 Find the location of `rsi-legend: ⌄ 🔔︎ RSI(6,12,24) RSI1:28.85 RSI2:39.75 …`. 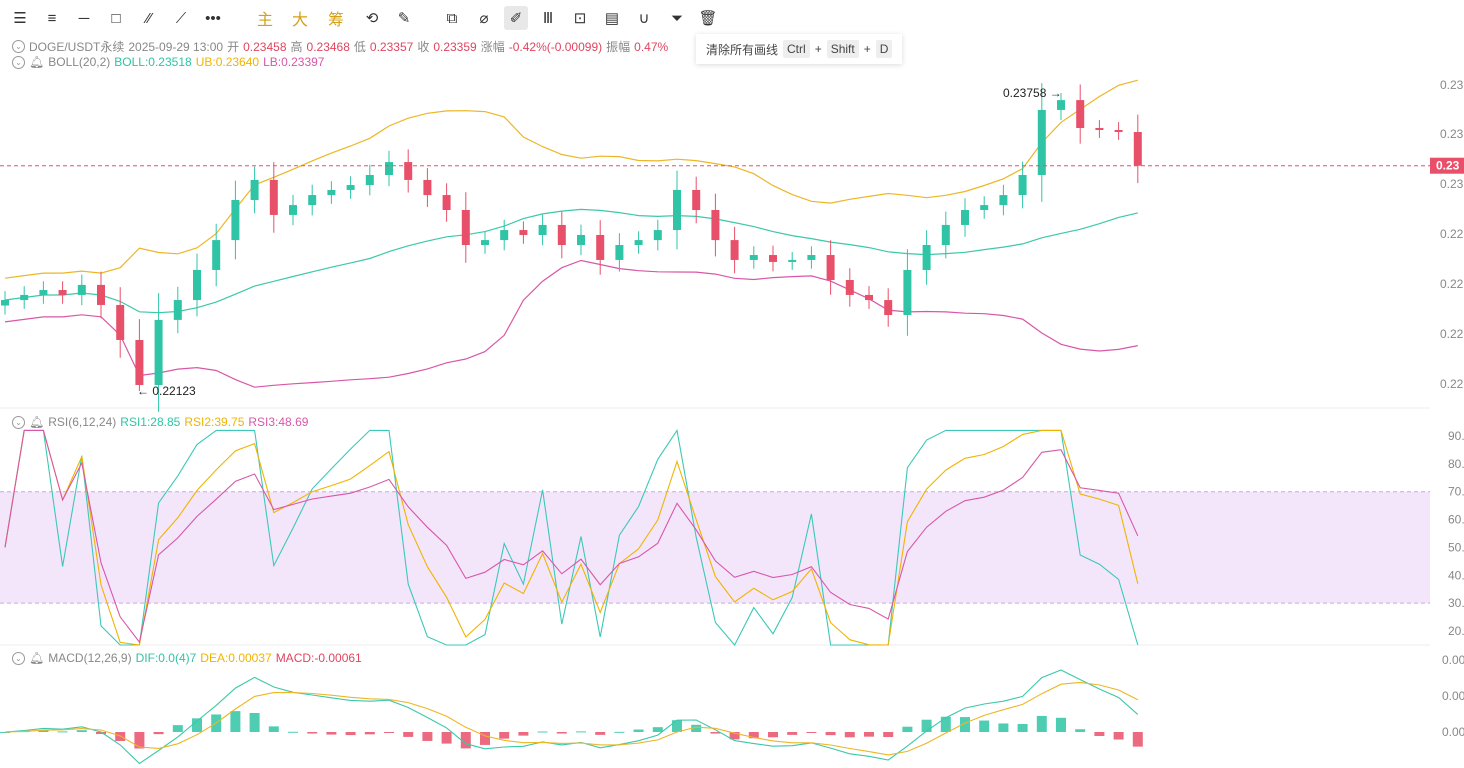

rsi-legend: ⌄ 🔔︎ RSI(6,12,24) RSI1:28.85 RSI2:39.75 … is located at coordinates (160, 422).